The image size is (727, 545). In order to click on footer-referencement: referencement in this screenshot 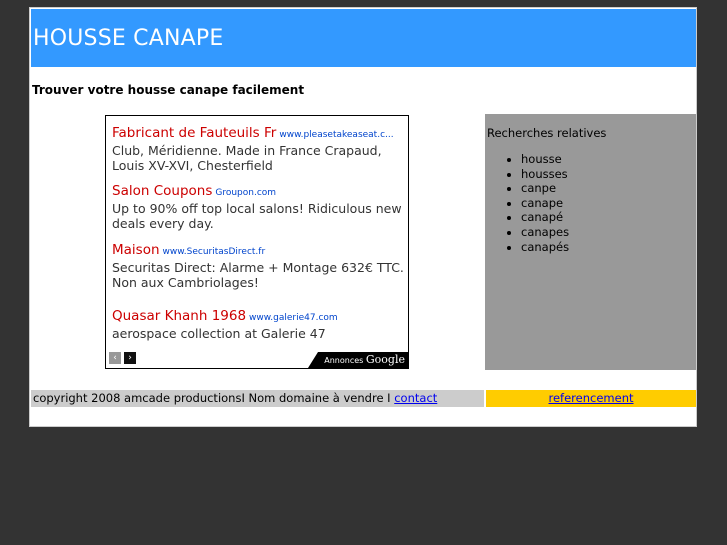, I will do `click(591, 398)`.